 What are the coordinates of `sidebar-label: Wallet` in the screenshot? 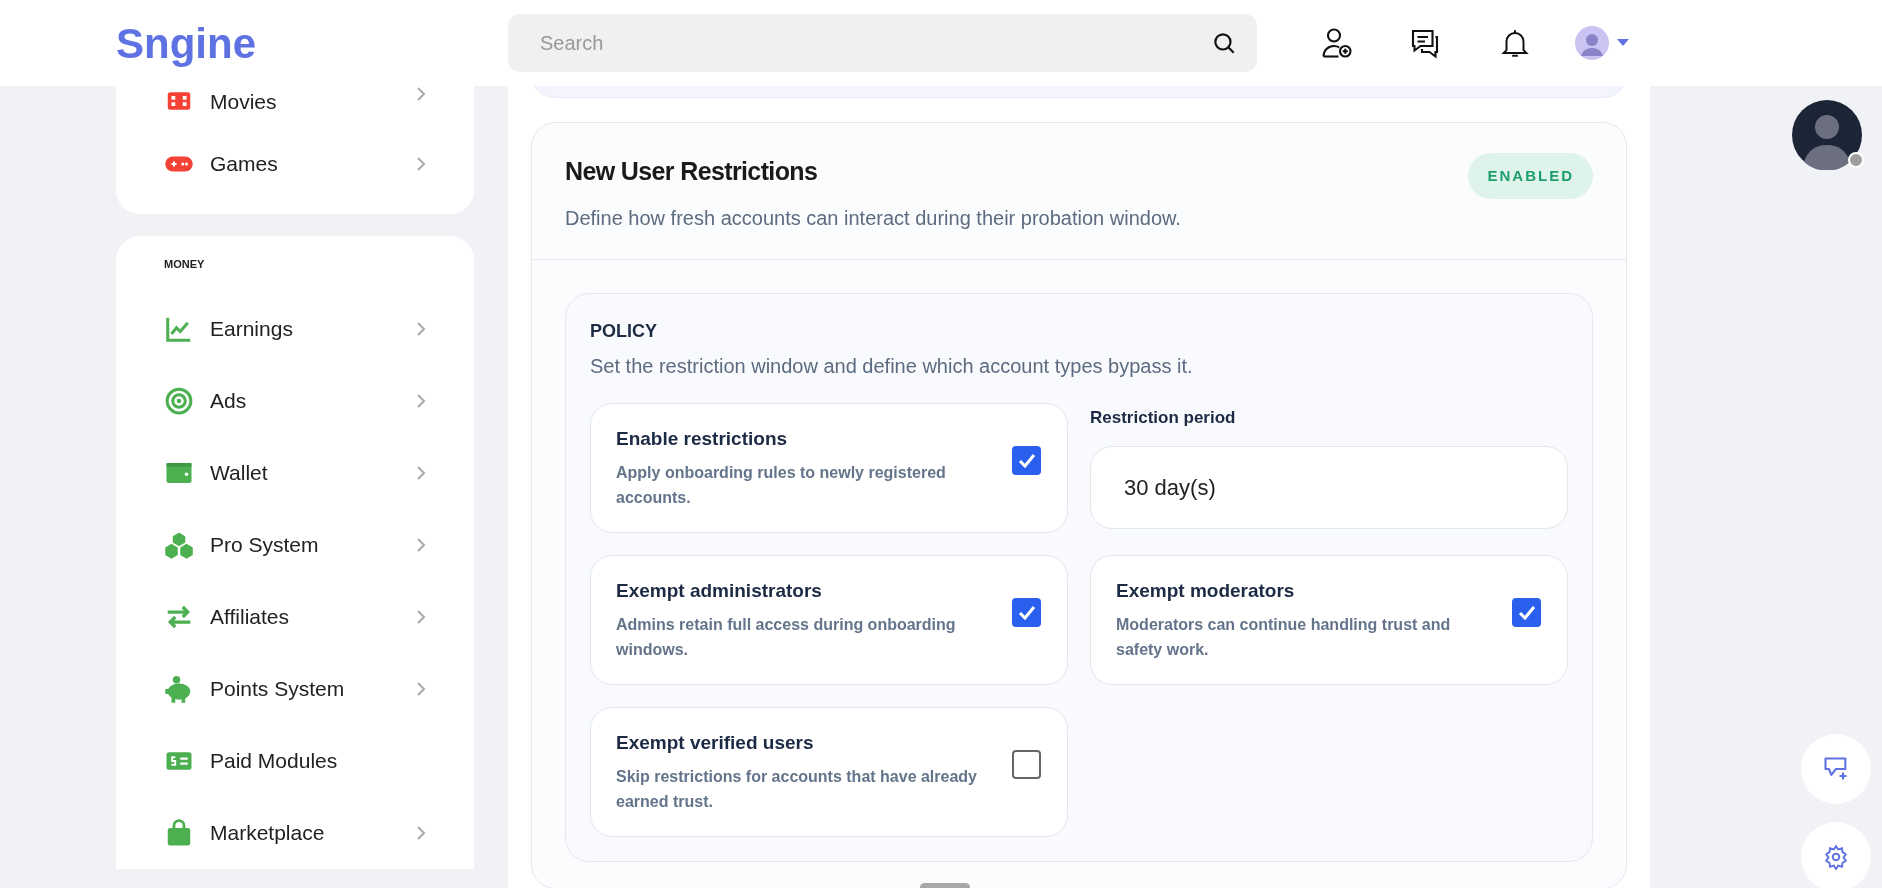 It's located at (239, 472).